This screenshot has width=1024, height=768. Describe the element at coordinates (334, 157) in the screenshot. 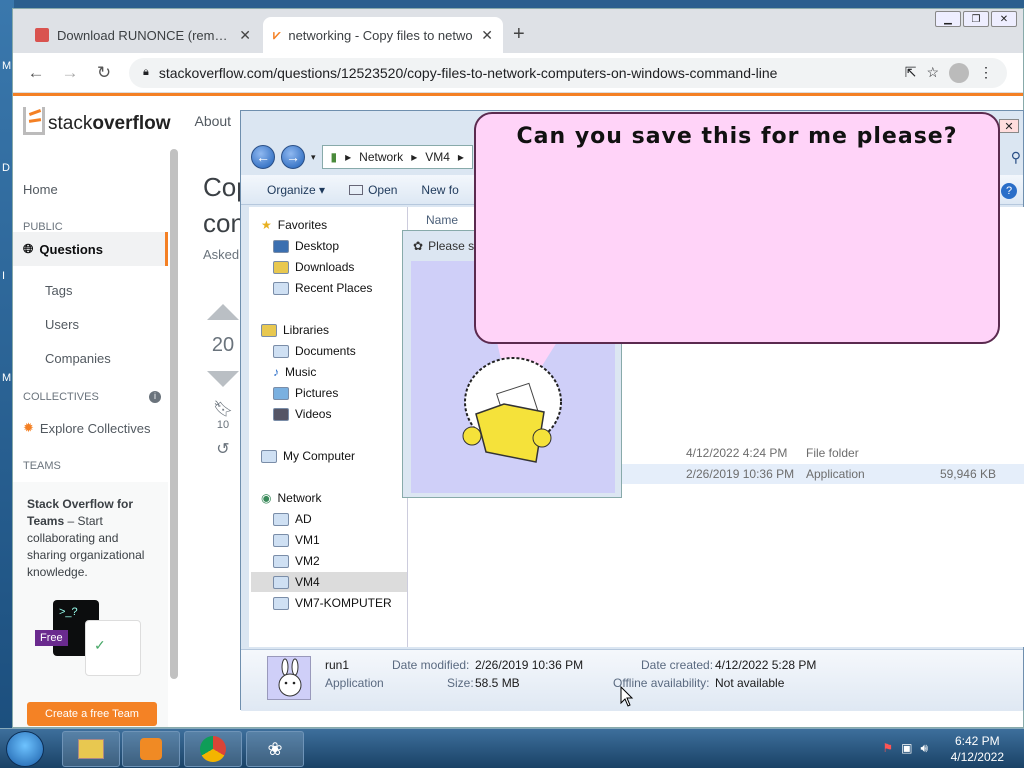

I see `network-icon: ▮` at that location.